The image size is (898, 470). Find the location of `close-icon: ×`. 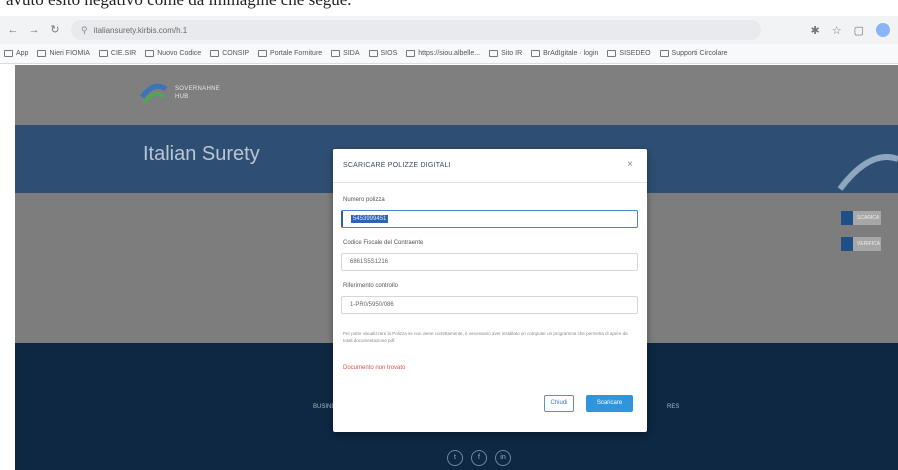

close-icon: × is located at coordinates (630, 164).